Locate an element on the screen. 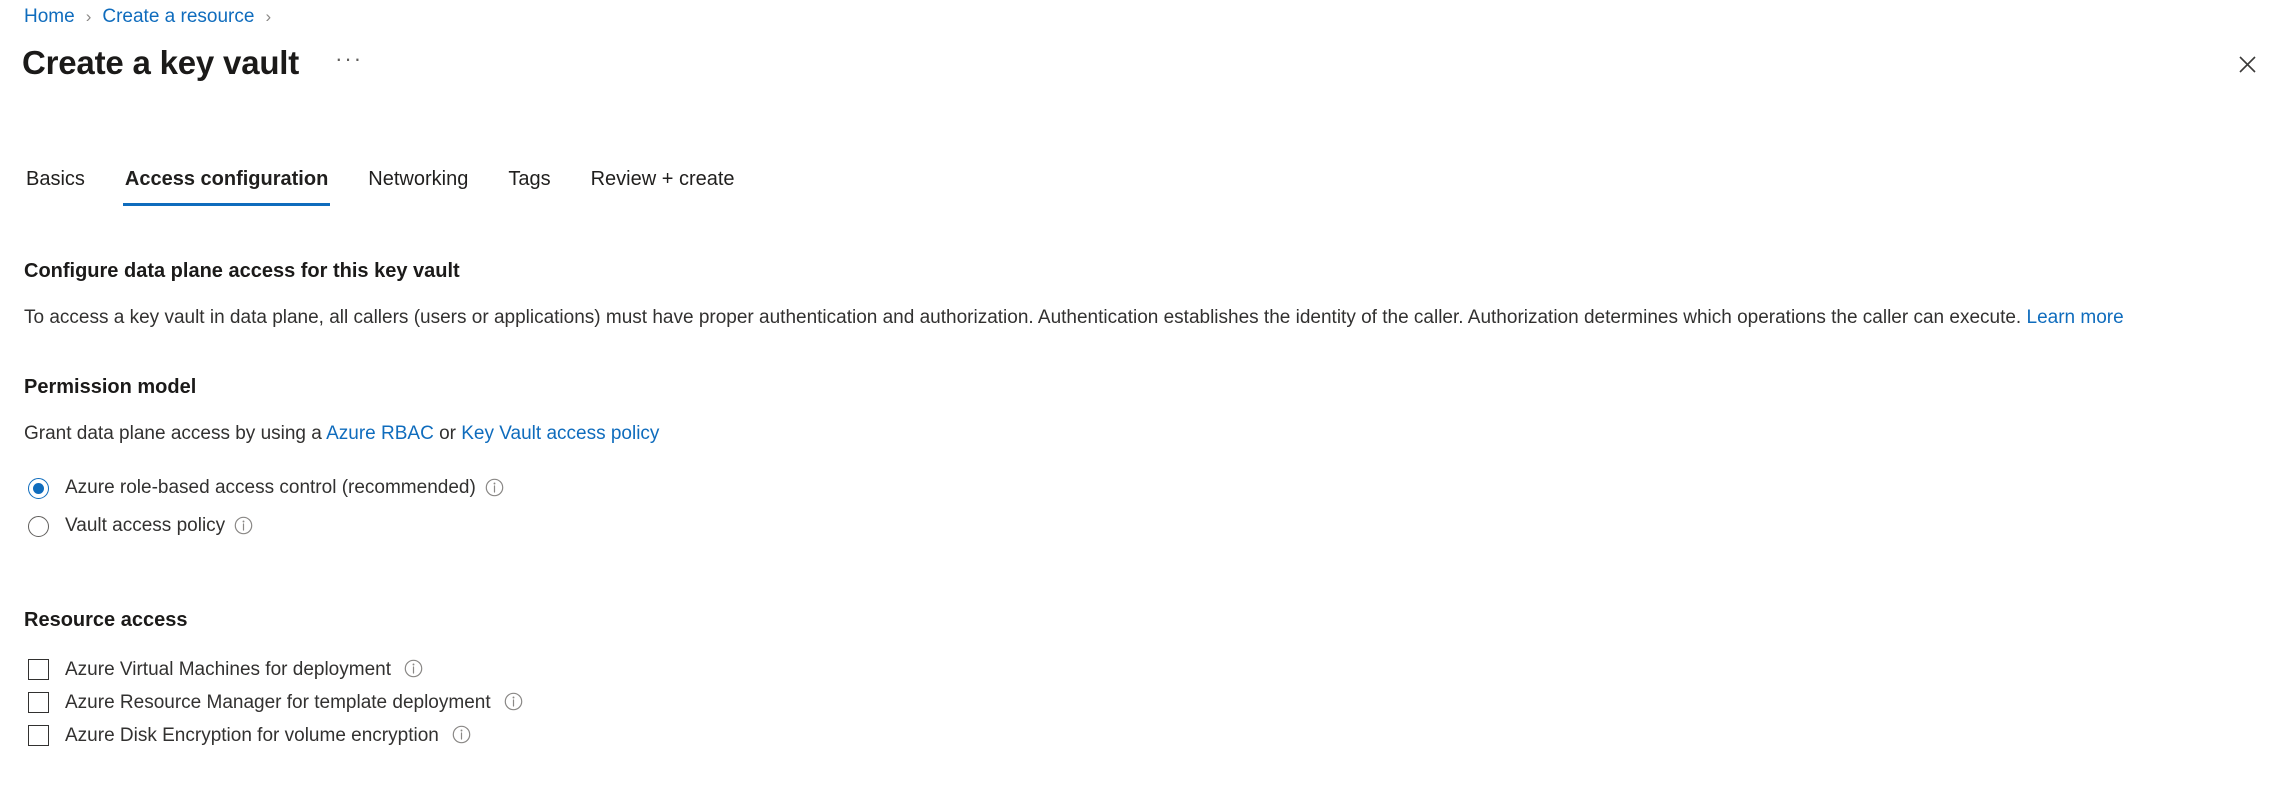 The height and width of the screenshot is (796, 2289). radio-unselected-icon is located at coordinates (38, 526).